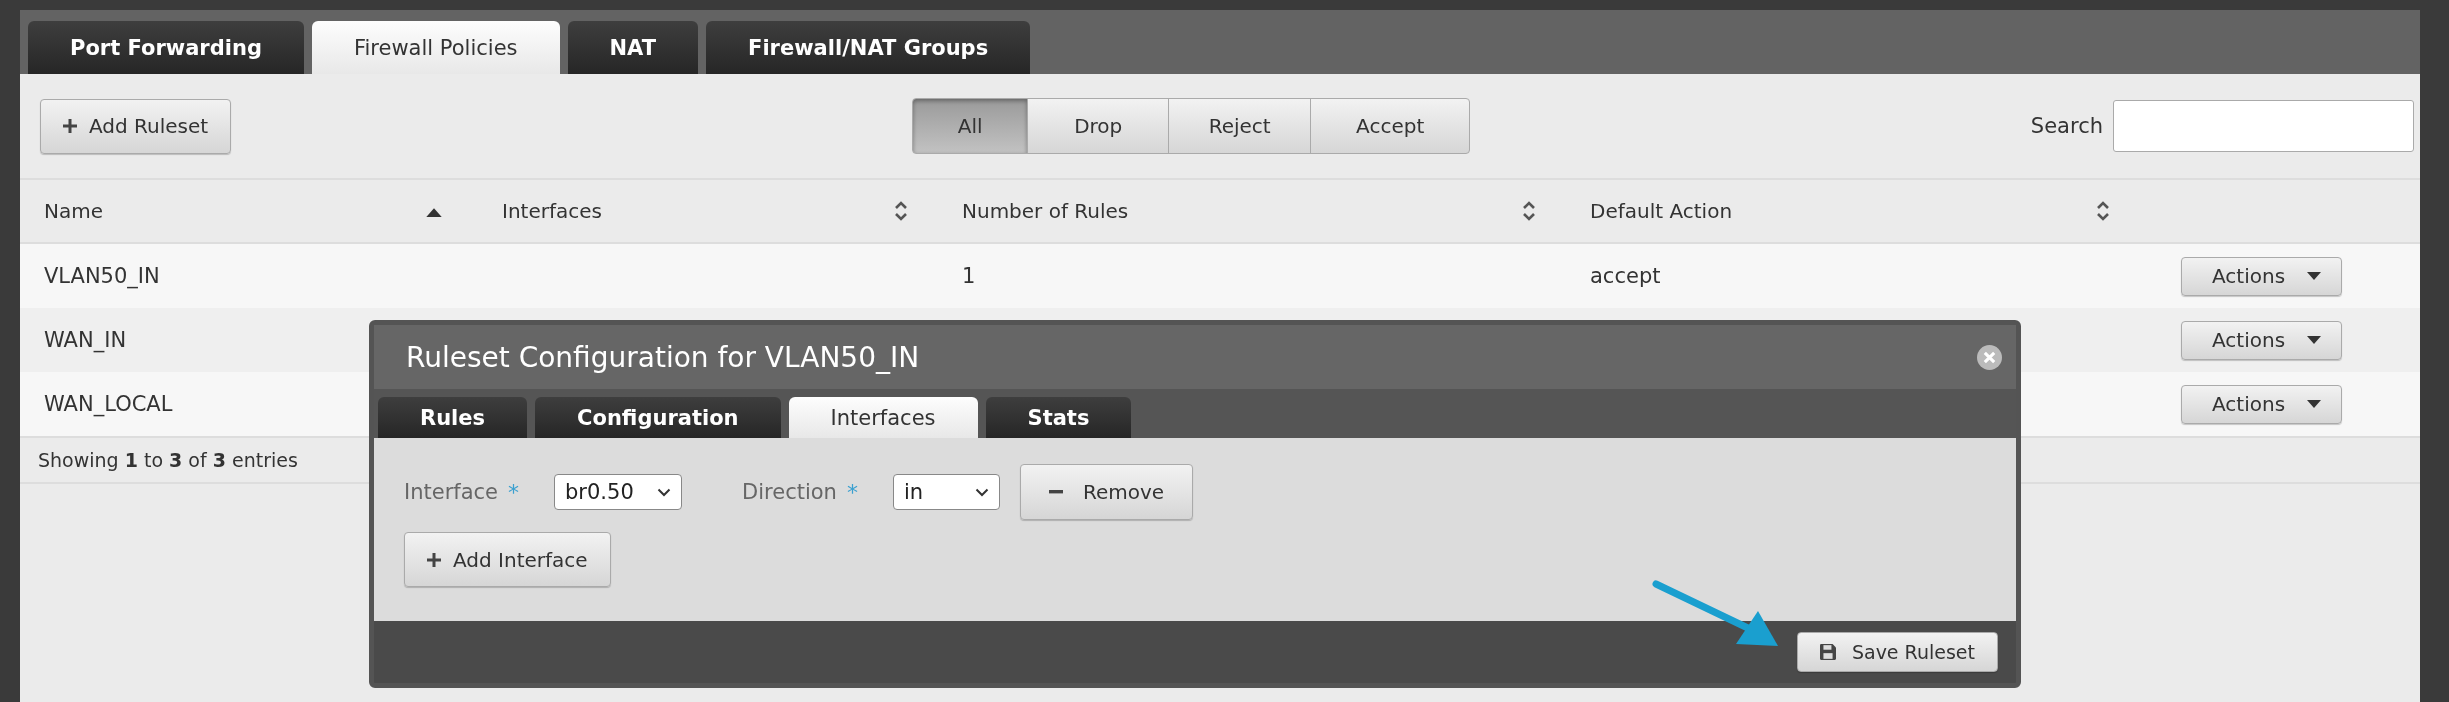  I want to click on filter-button: Reject, so click(1240, 126).